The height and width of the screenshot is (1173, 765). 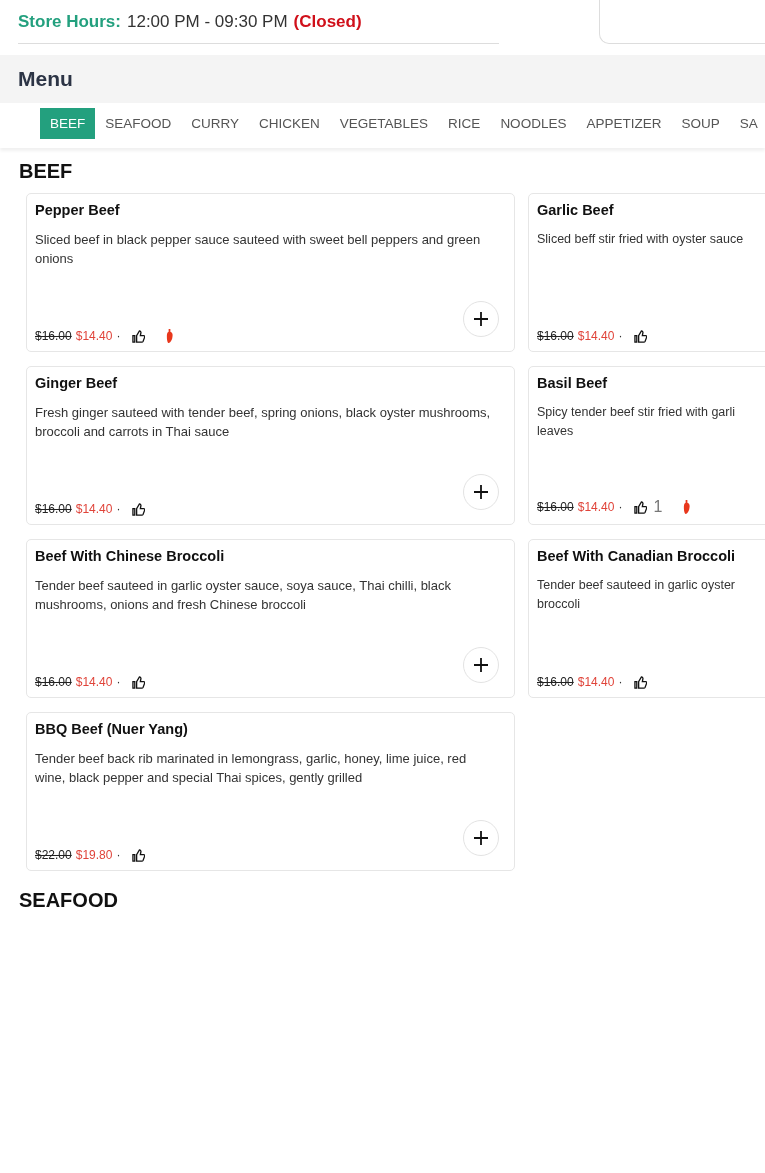 I want to click on item-name: BBQ Beef (Nuer Yang), so click(x=112, y=729).